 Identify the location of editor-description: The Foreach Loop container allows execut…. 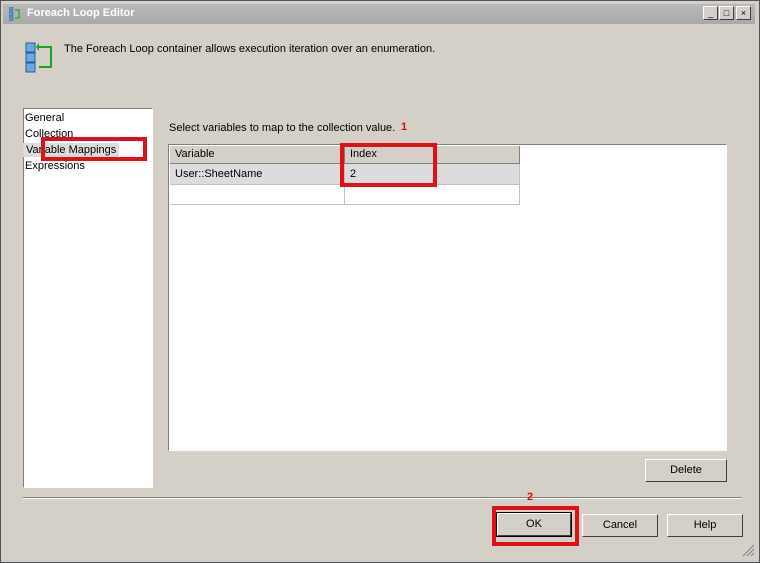
(250, 49).